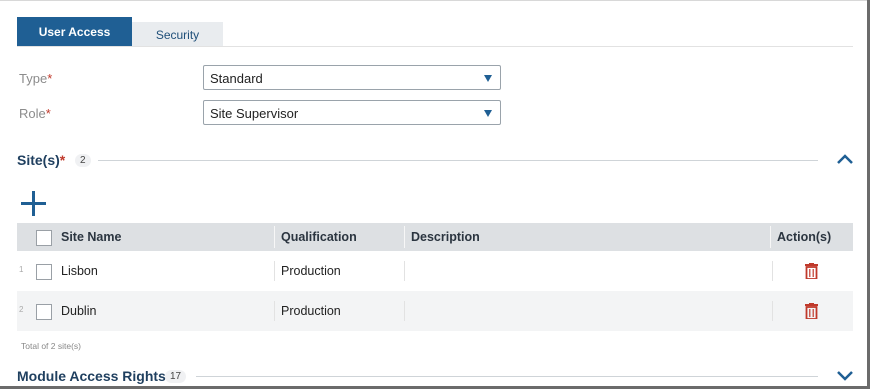  What do you see at coordinates (177, 34) in the screenshot?
I see `tab-security: Security` at bounding box center [177, 34].